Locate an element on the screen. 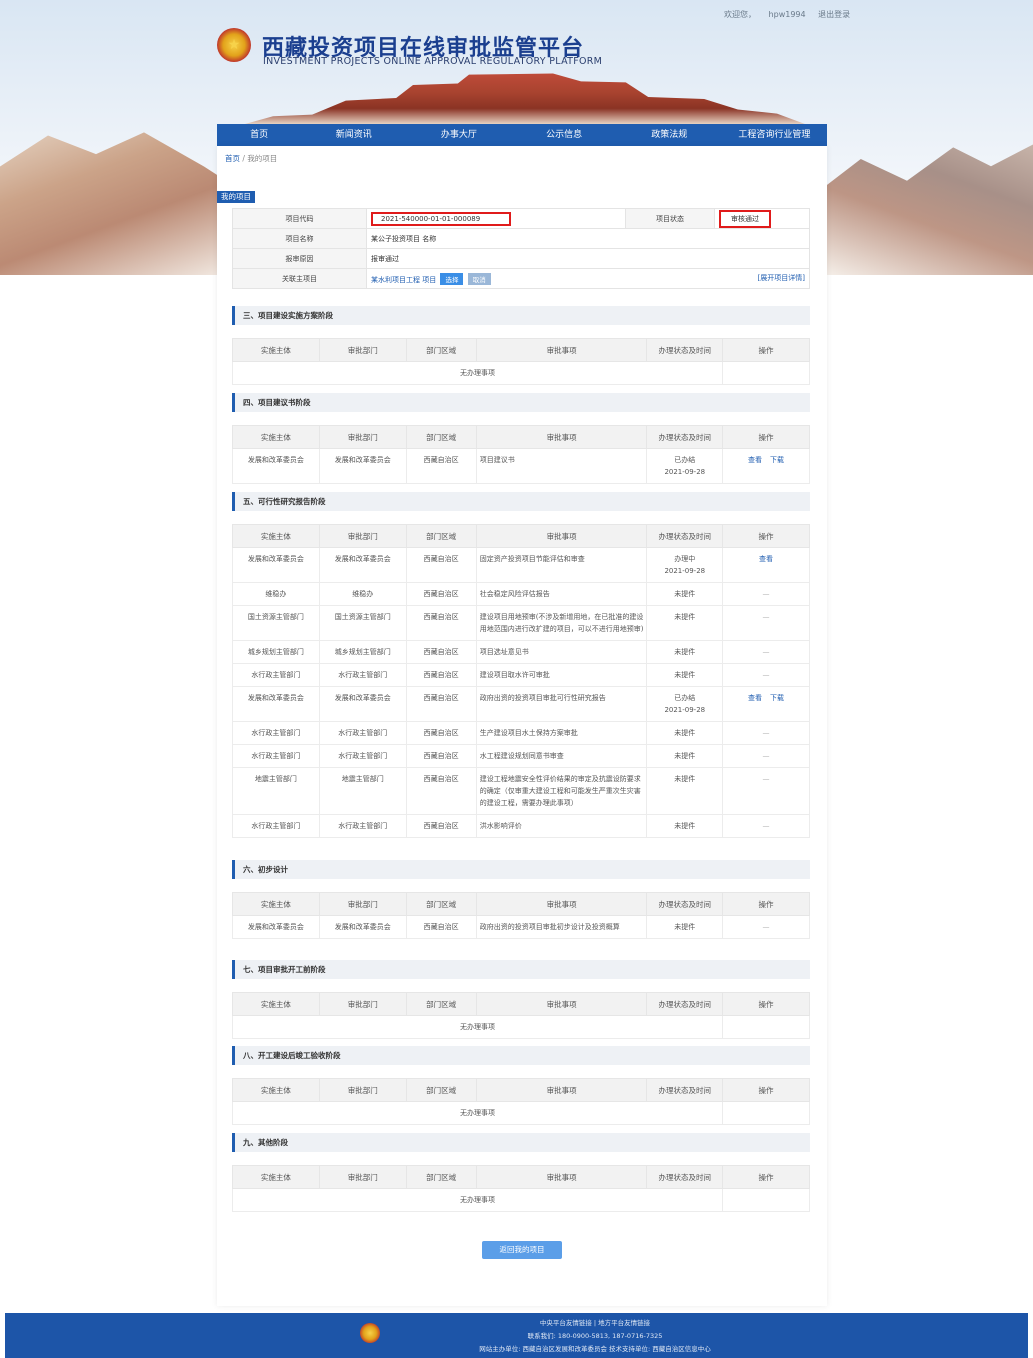  col-action-cell: 查看 is located at coordinates (766, 565).